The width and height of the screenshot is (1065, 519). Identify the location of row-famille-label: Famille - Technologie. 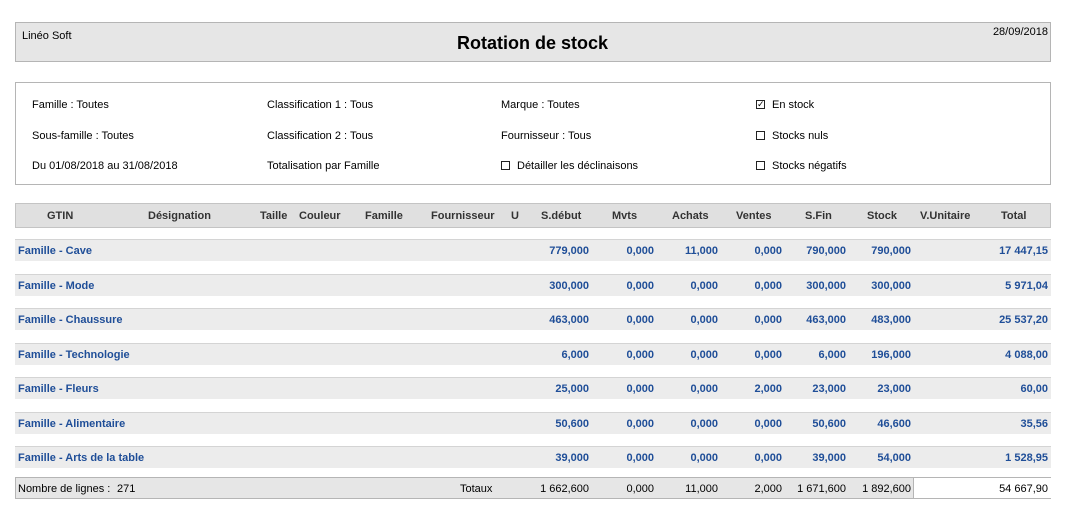
(74, 355).